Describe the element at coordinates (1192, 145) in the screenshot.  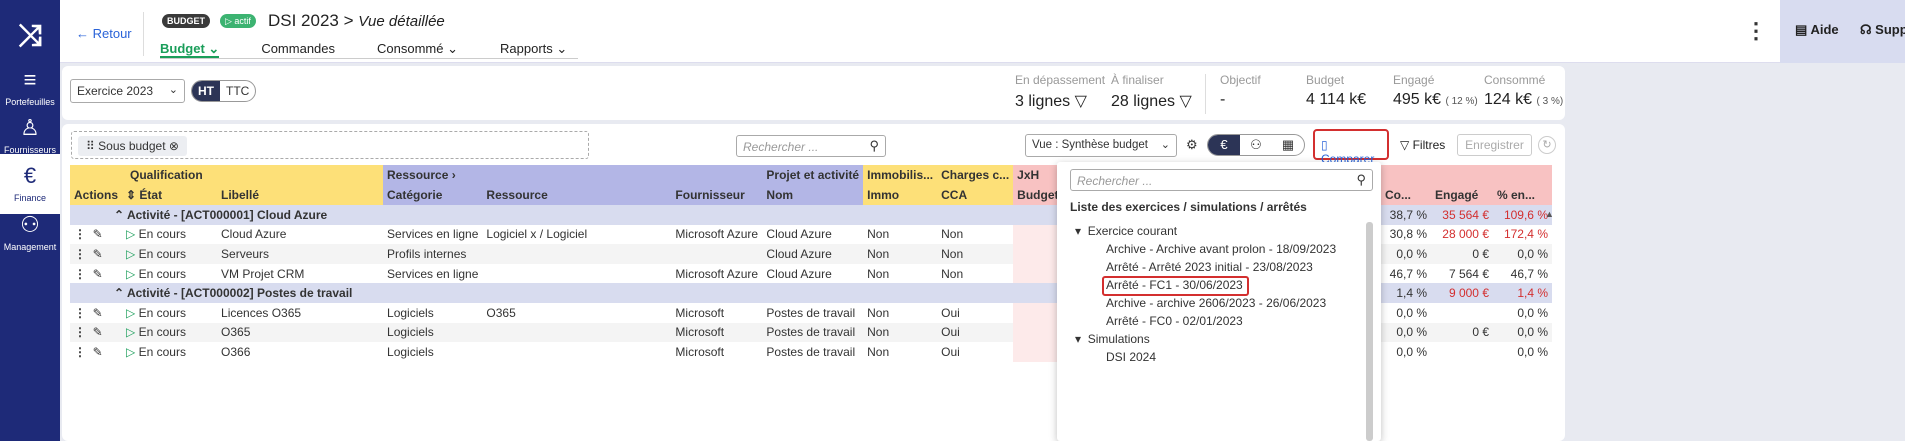
I see `gear-icon: ⚙` at that location.